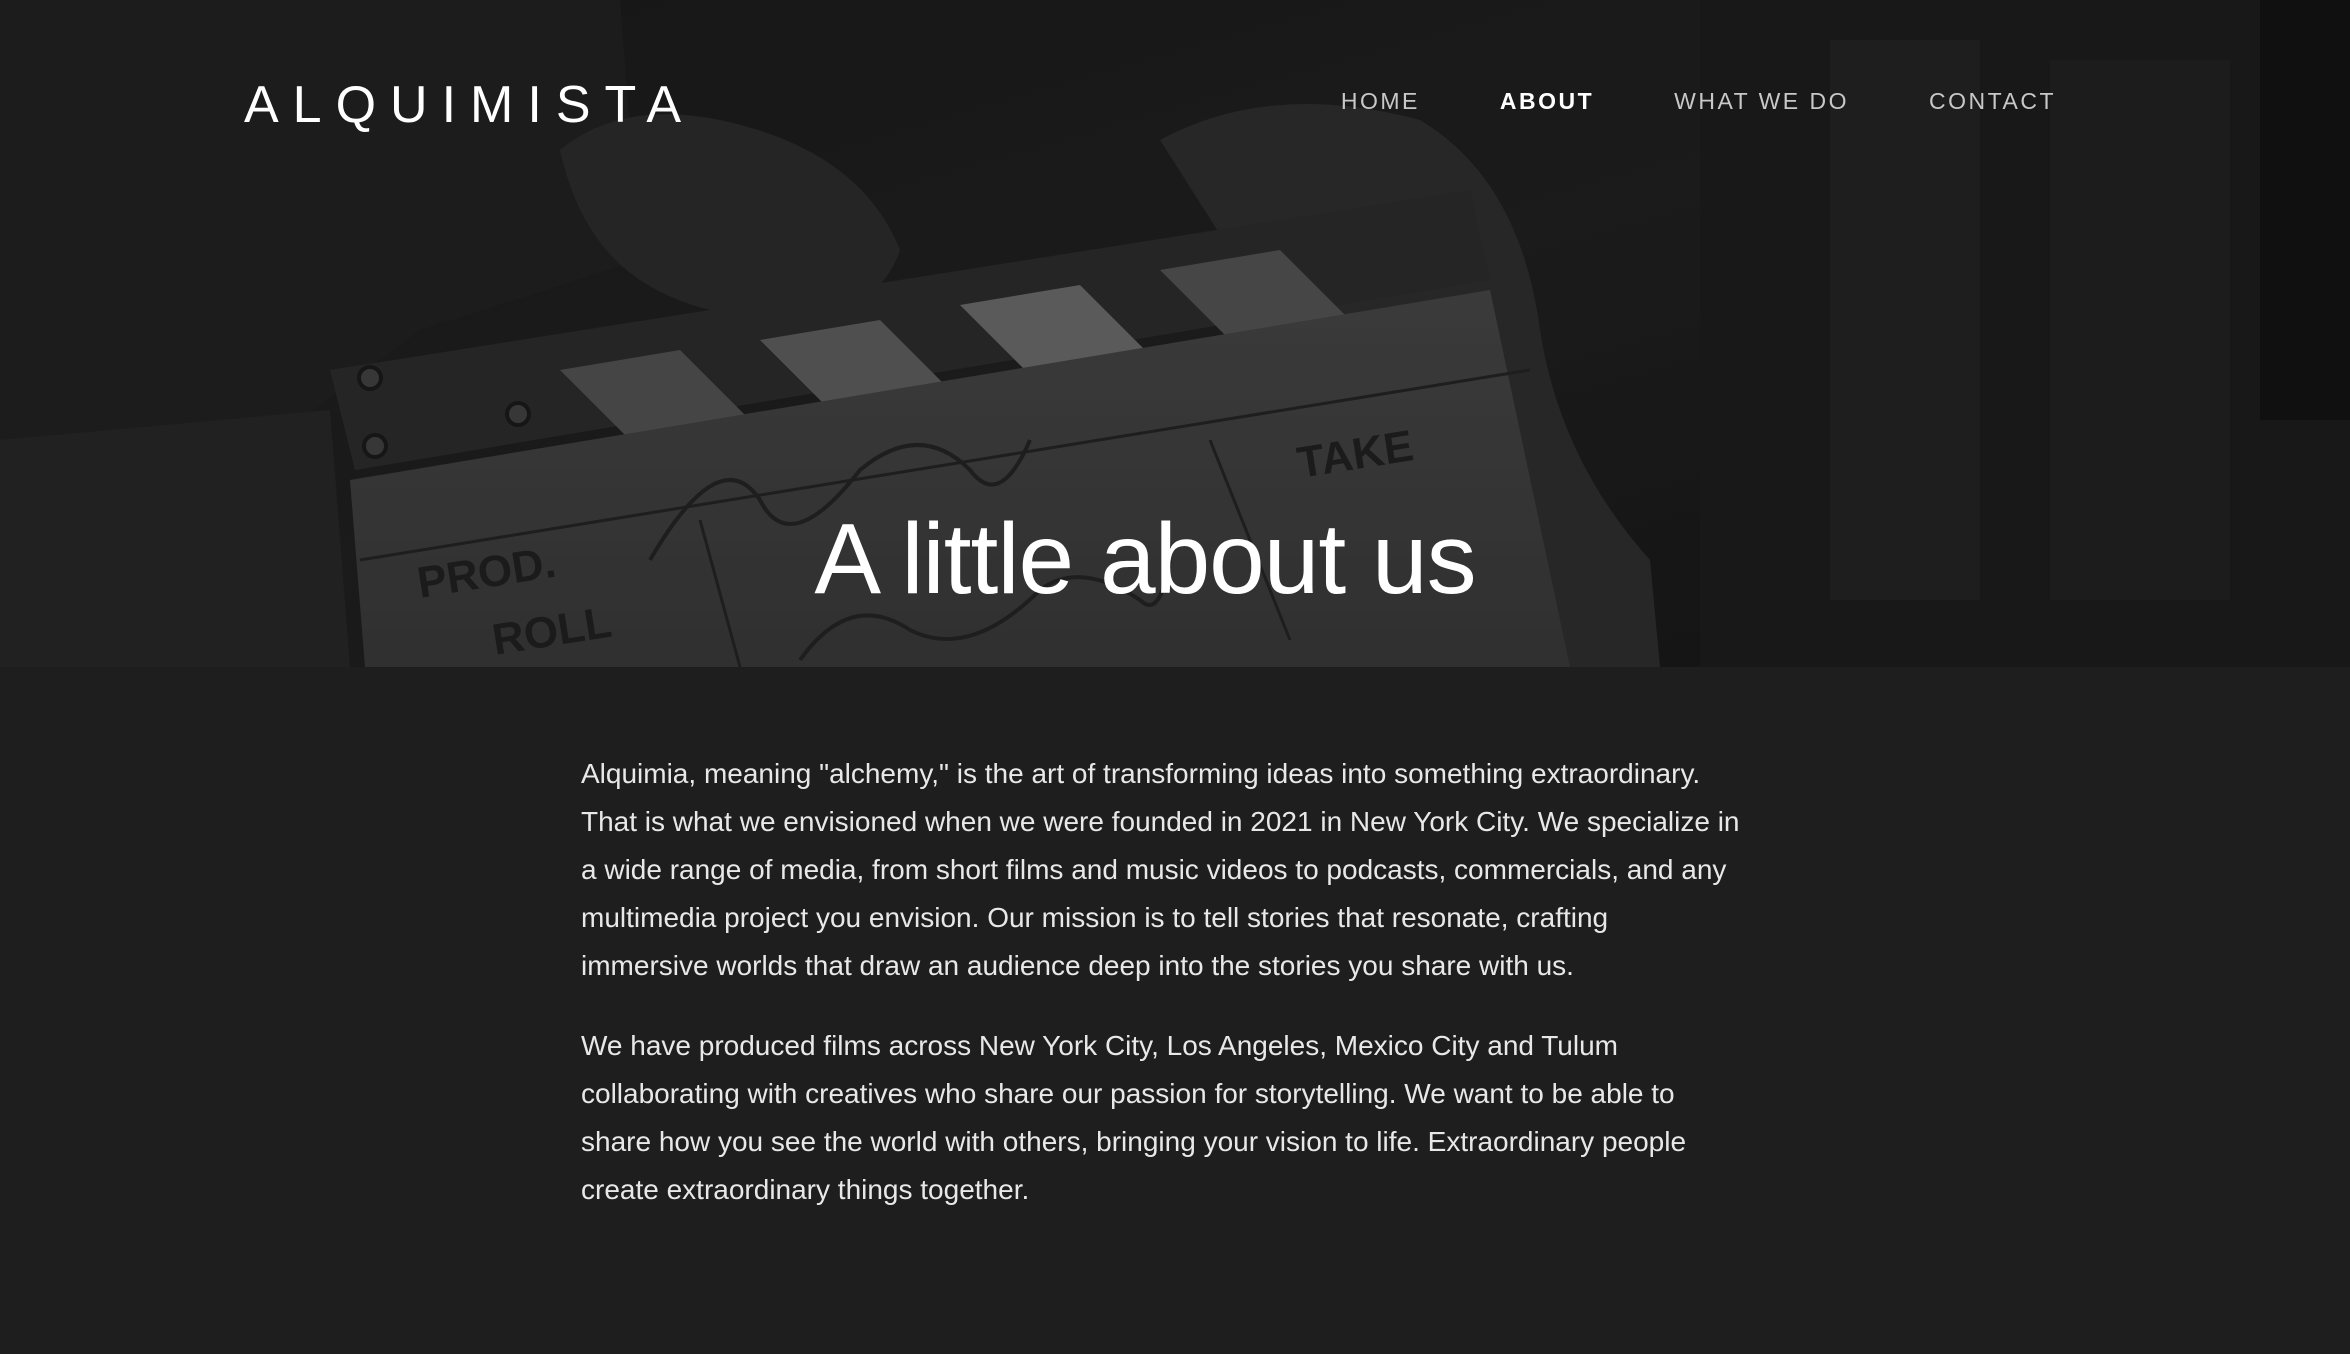  I want to click on nav-about: ABOUT, so click(1547, 101).